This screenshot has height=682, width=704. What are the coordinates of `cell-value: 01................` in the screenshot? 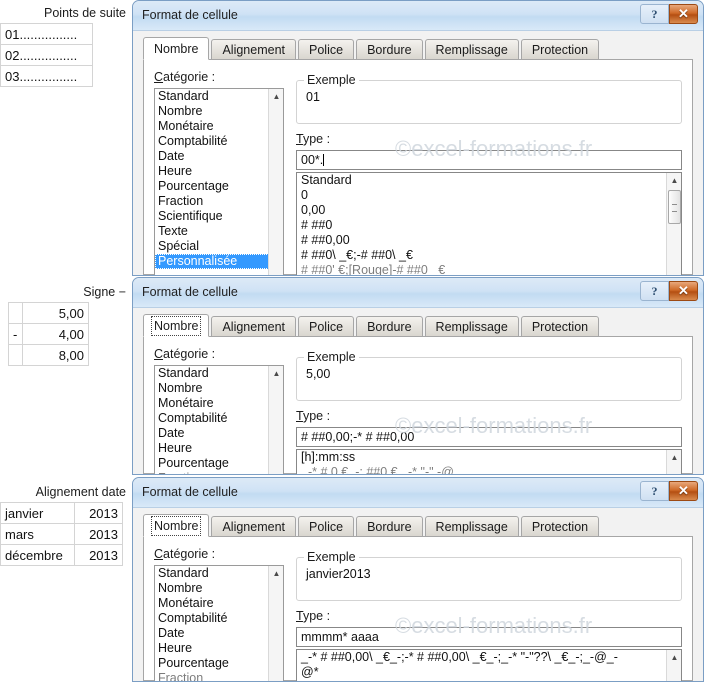 It's located at (46, 34).